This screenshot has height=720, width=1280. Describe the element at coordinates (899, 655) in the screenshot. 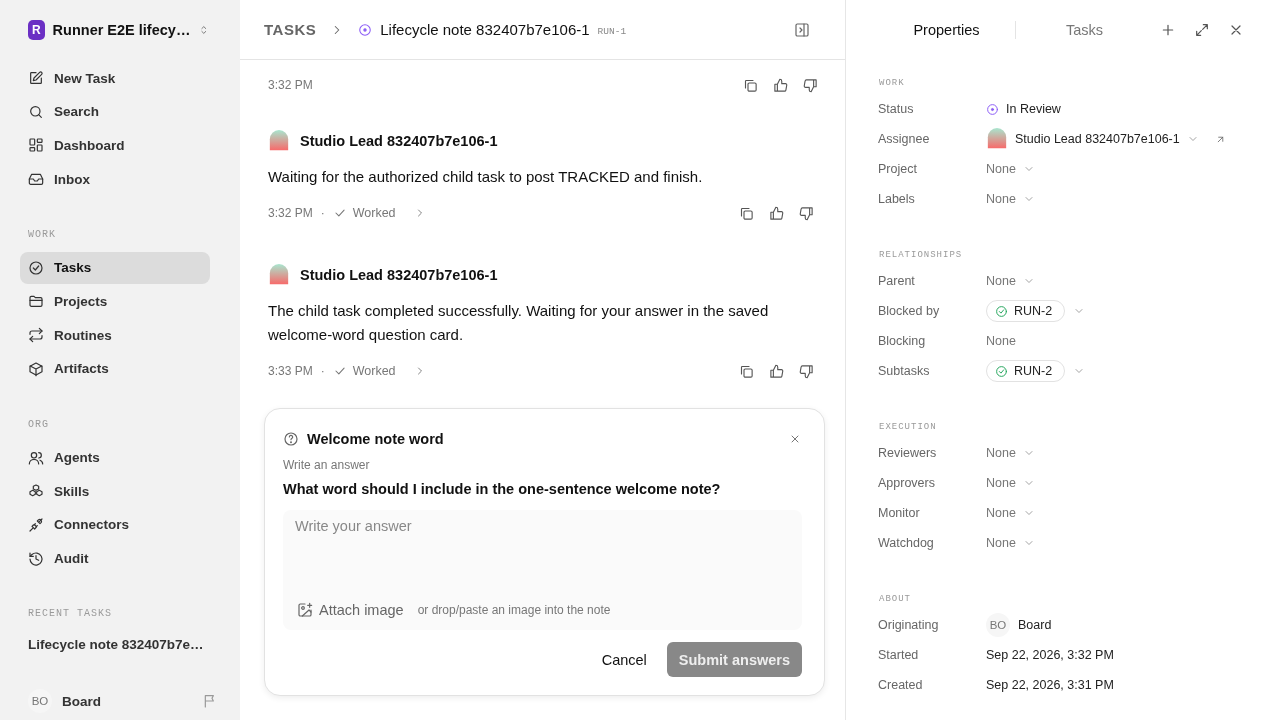

I see `property-label: Started` at that location.